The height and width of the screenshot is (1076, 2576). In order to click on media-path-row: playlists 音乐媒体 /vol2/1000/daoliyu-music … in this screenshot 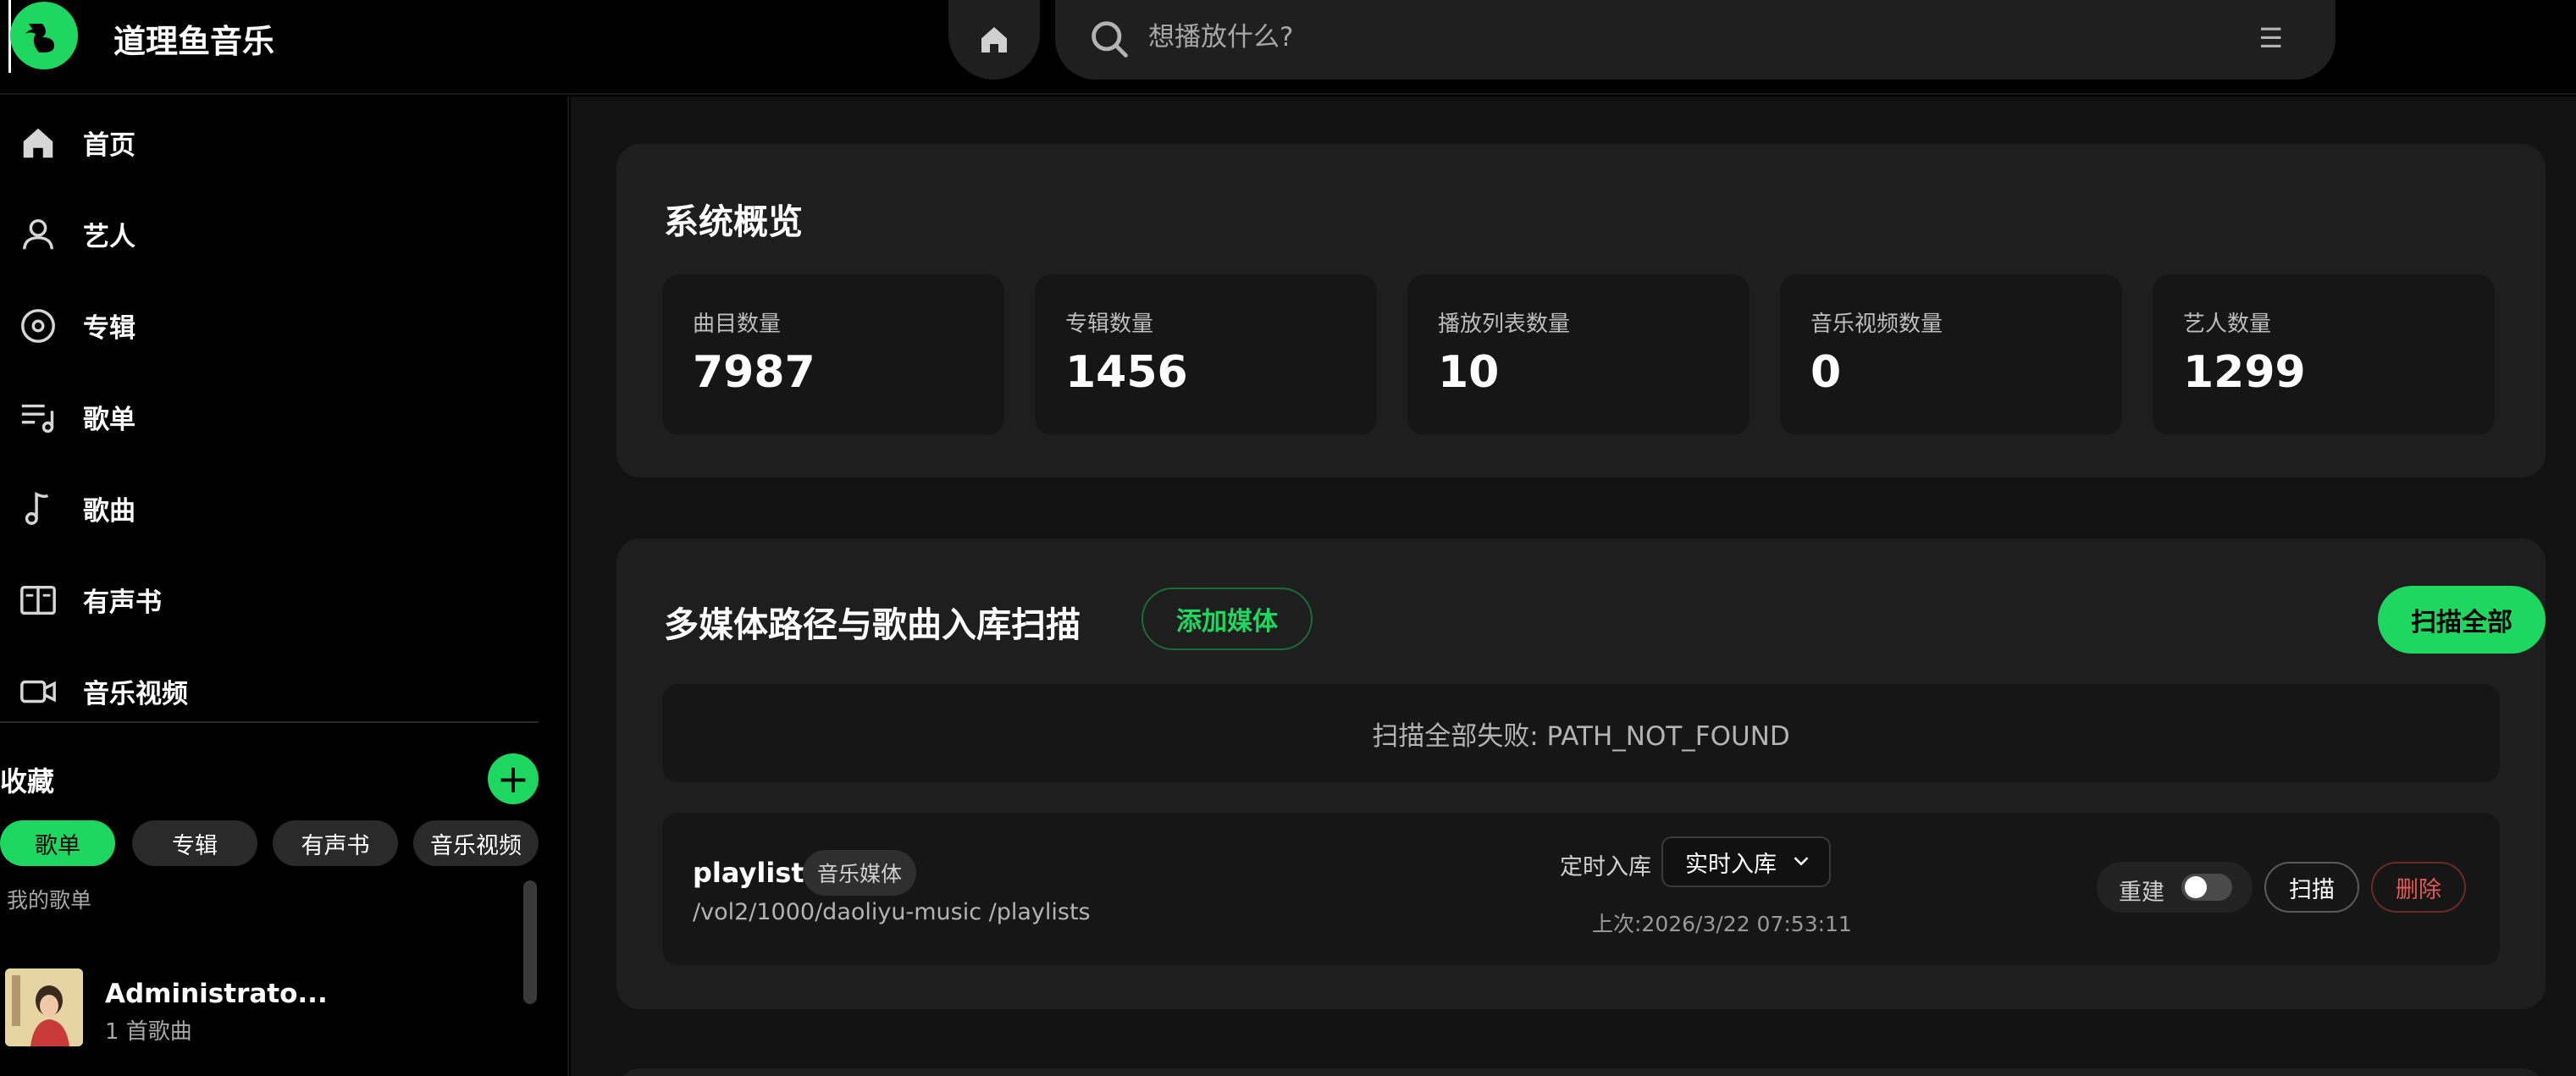, I will do `click(1581, 889)`.